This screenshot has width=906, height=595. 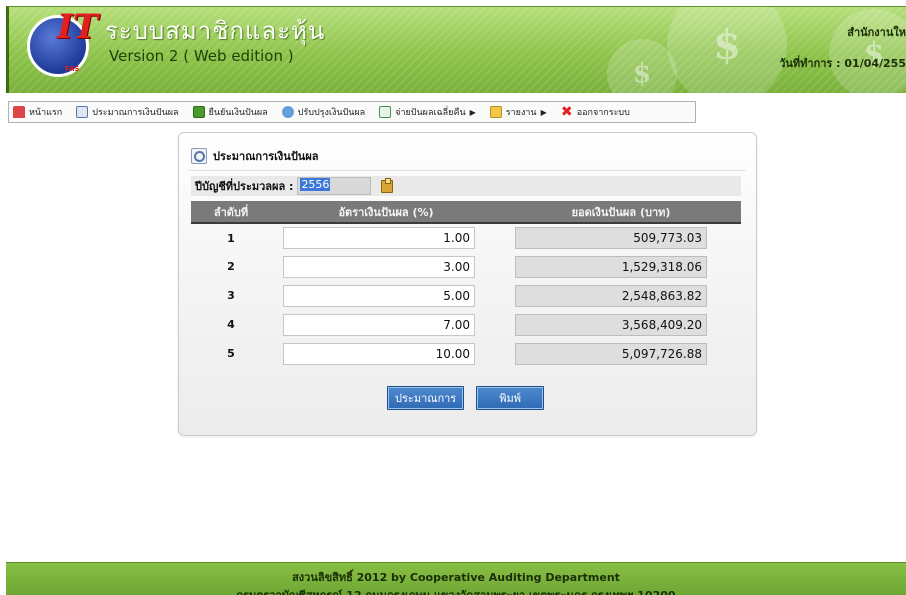 I want to click on organization-name: สำนักงานให, so click(x=876, y=32).